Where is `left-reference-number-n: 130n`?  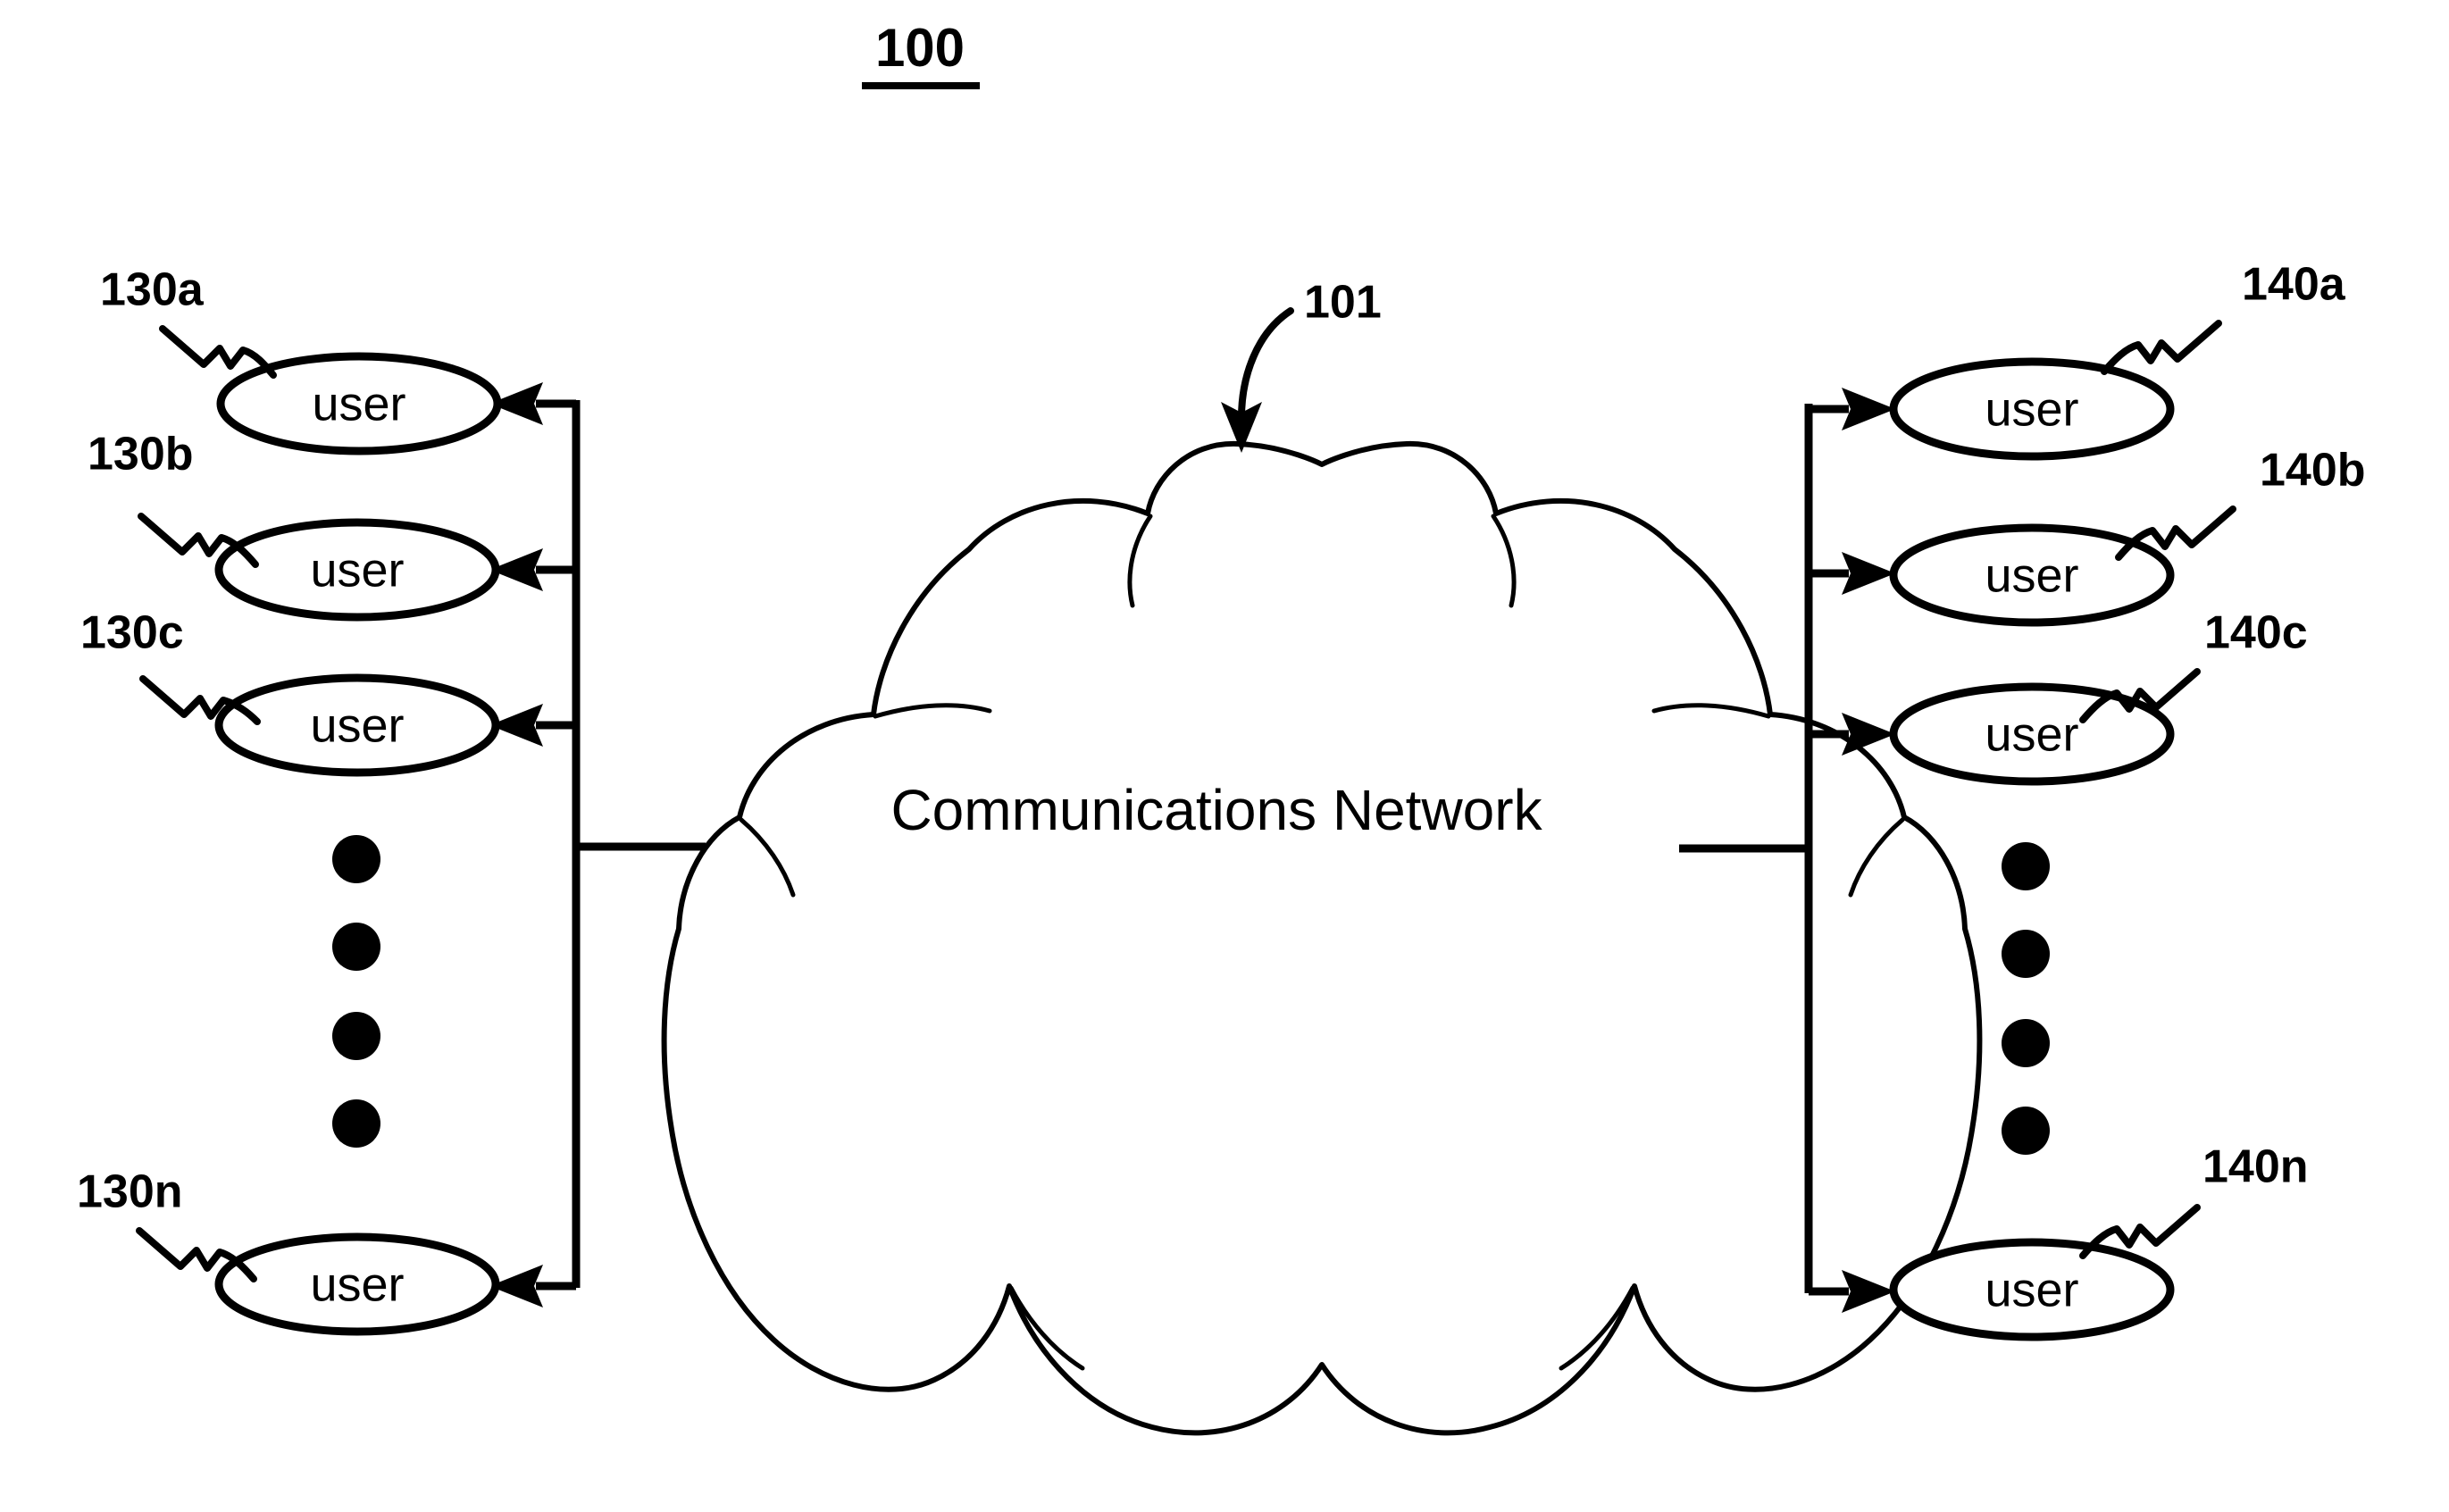 left-reference-number-n: 130n is located at coordinates (130, 1192).